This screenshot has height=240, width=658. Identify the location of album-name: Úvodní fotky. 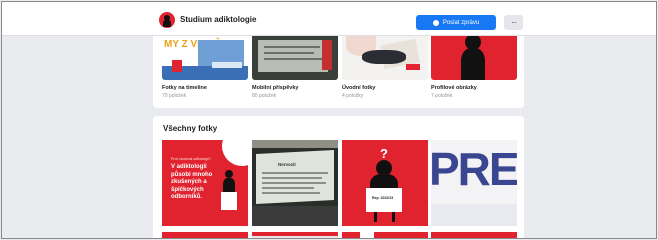
(359, 88).